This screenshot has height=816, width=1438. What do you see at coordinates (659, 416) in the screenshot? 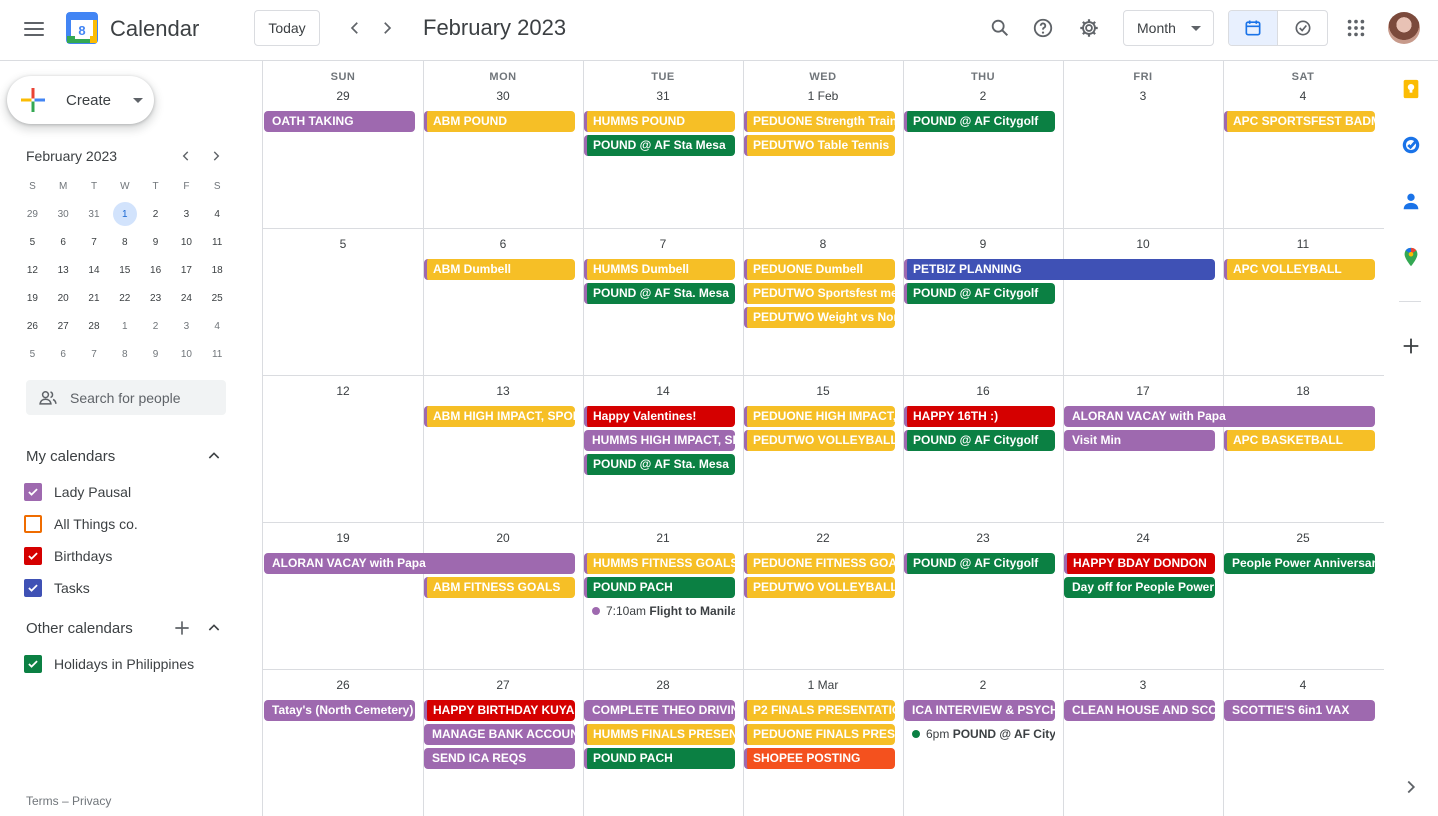
I see `event-chip: Happy Valentines!` at bounding box center [659, 416].